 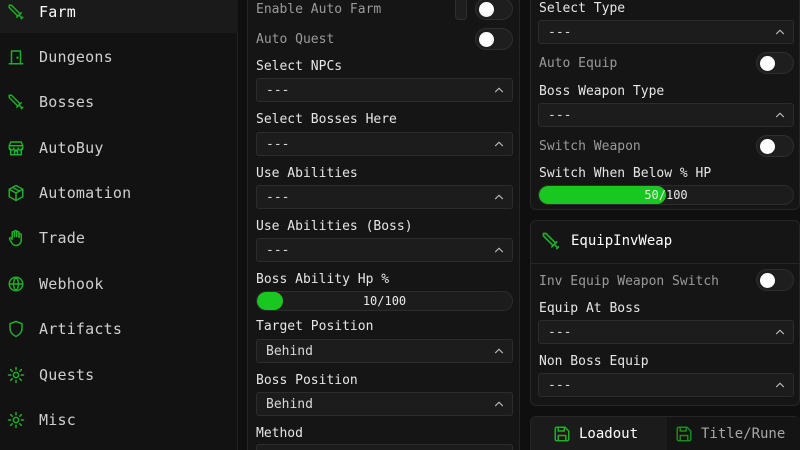 I want to click on sidebar-item-quests: Quests, so click(x=119, y=375).